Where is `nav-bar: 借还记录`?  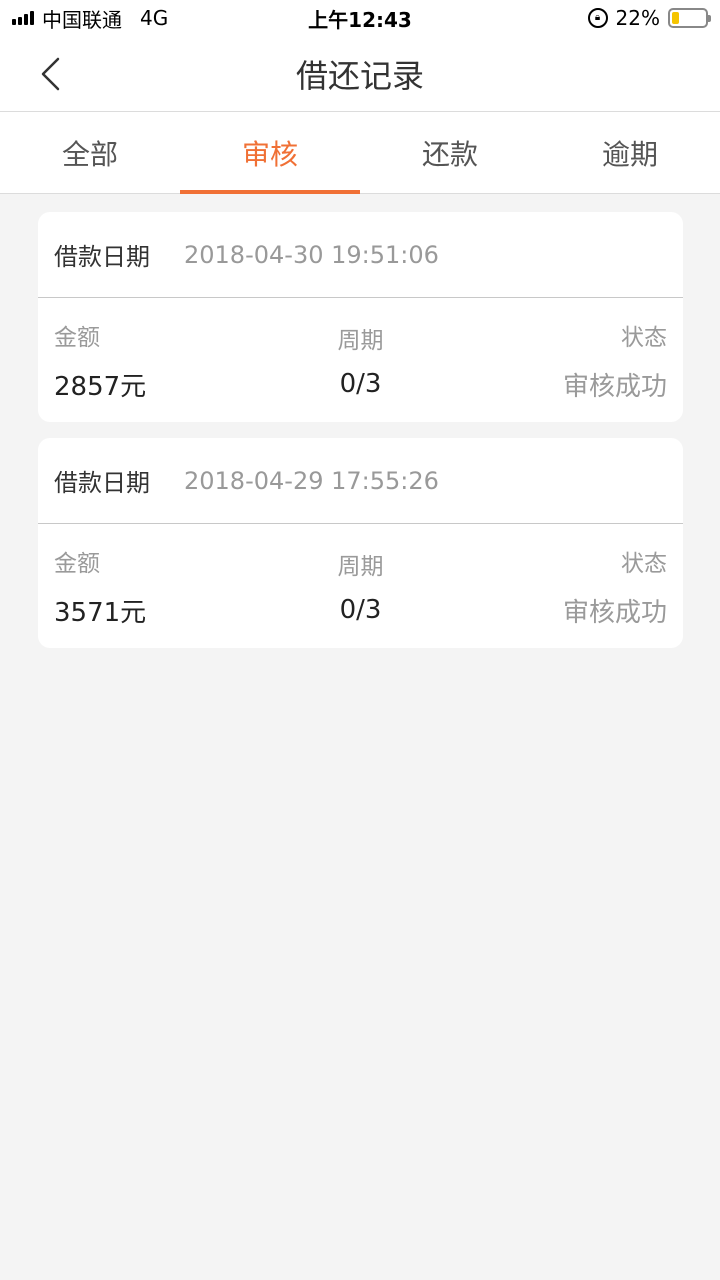
nav-bar: 借还记录 is located at coordinates (360, 74).